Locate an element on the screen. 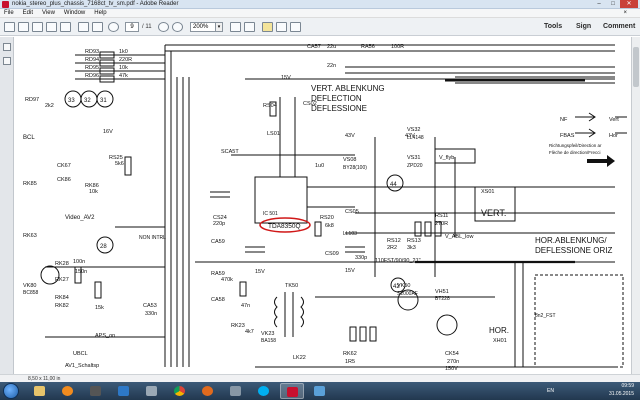 This screenshot has width=640, height=400. taskbar-firefox is located at coordinates (208, 391).